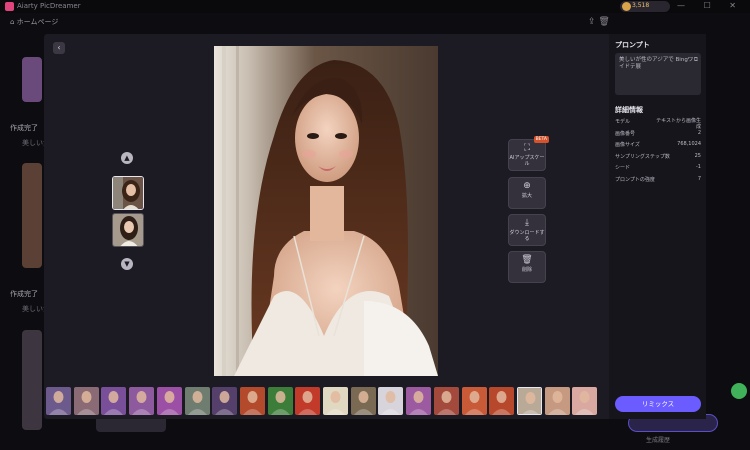 The width and height of the screenshot is (750, 450). What do you see at coordinates (739, 391) in the screenshot?
I see `assistant-float-button` at bounding box center [739, 391].